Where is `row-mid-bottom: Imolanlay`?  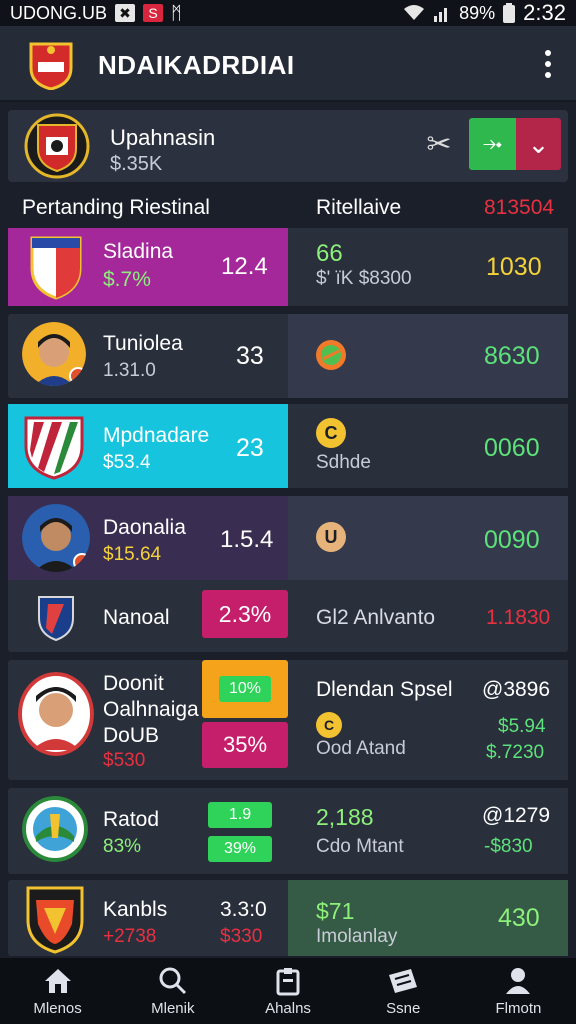 row-mid-bottom: Imolanlay is located at coordinates (357, 936).